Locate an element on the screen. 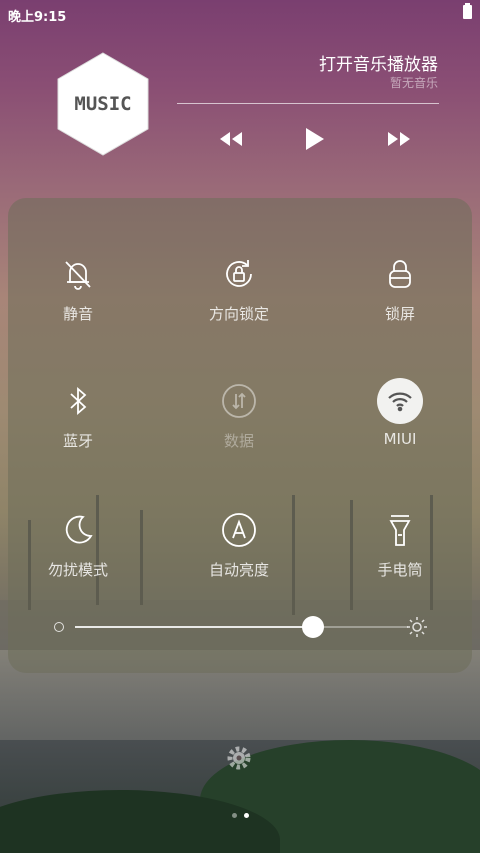  previous-button is located at coordinates (231, 139).